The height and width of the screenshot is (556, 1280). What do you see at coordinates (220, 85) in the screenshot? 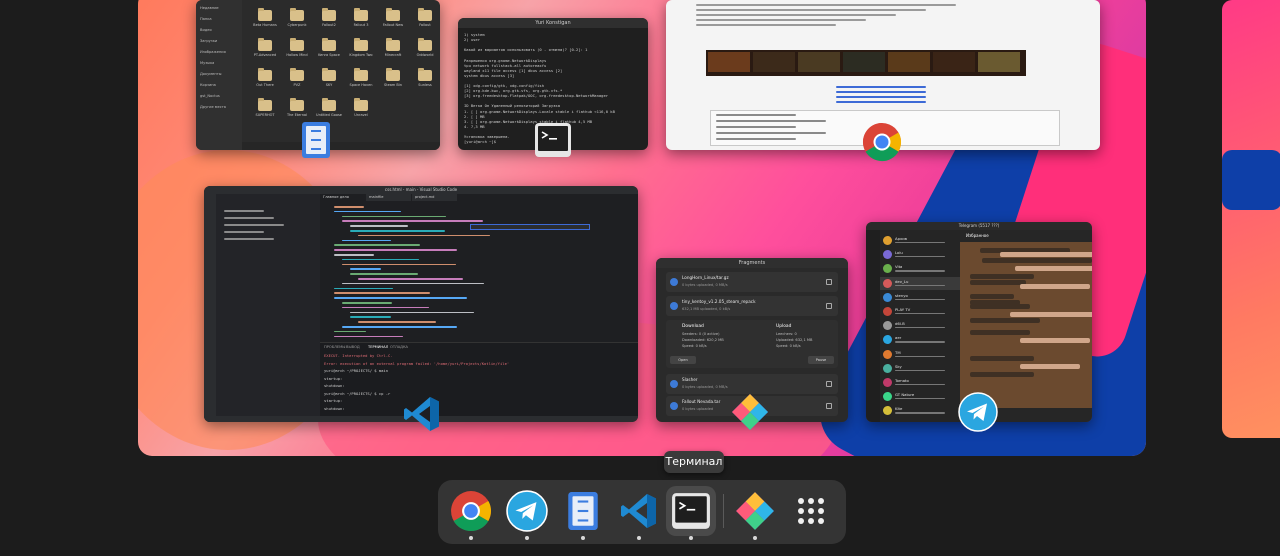
I see `files-sidebar-item: Корзина` at bounding box center [220, 85].